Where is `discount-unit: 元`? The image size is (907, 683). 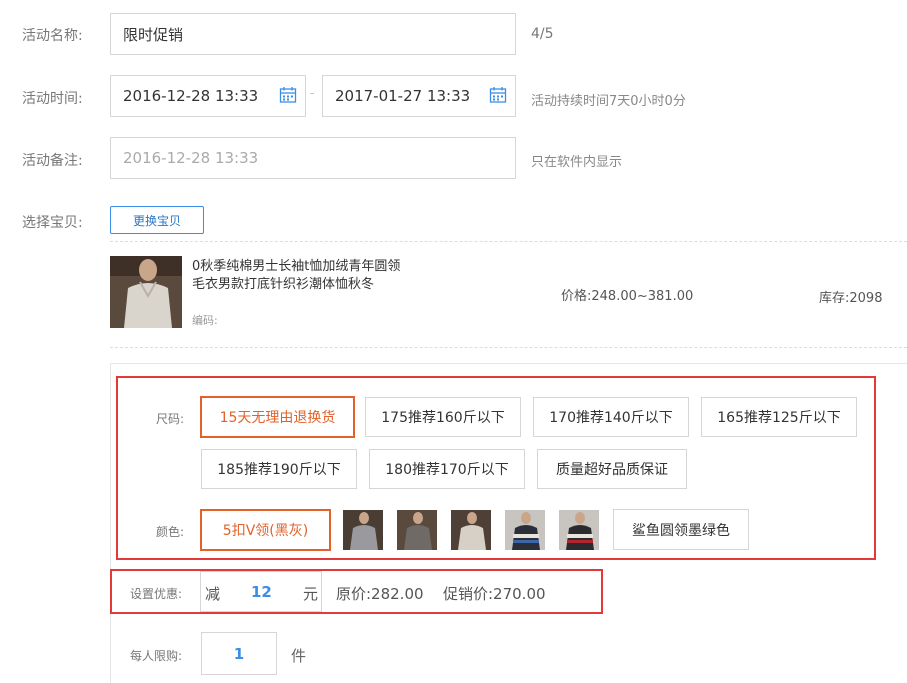 discount-unit: 元 is located at coordinates (311, 594).